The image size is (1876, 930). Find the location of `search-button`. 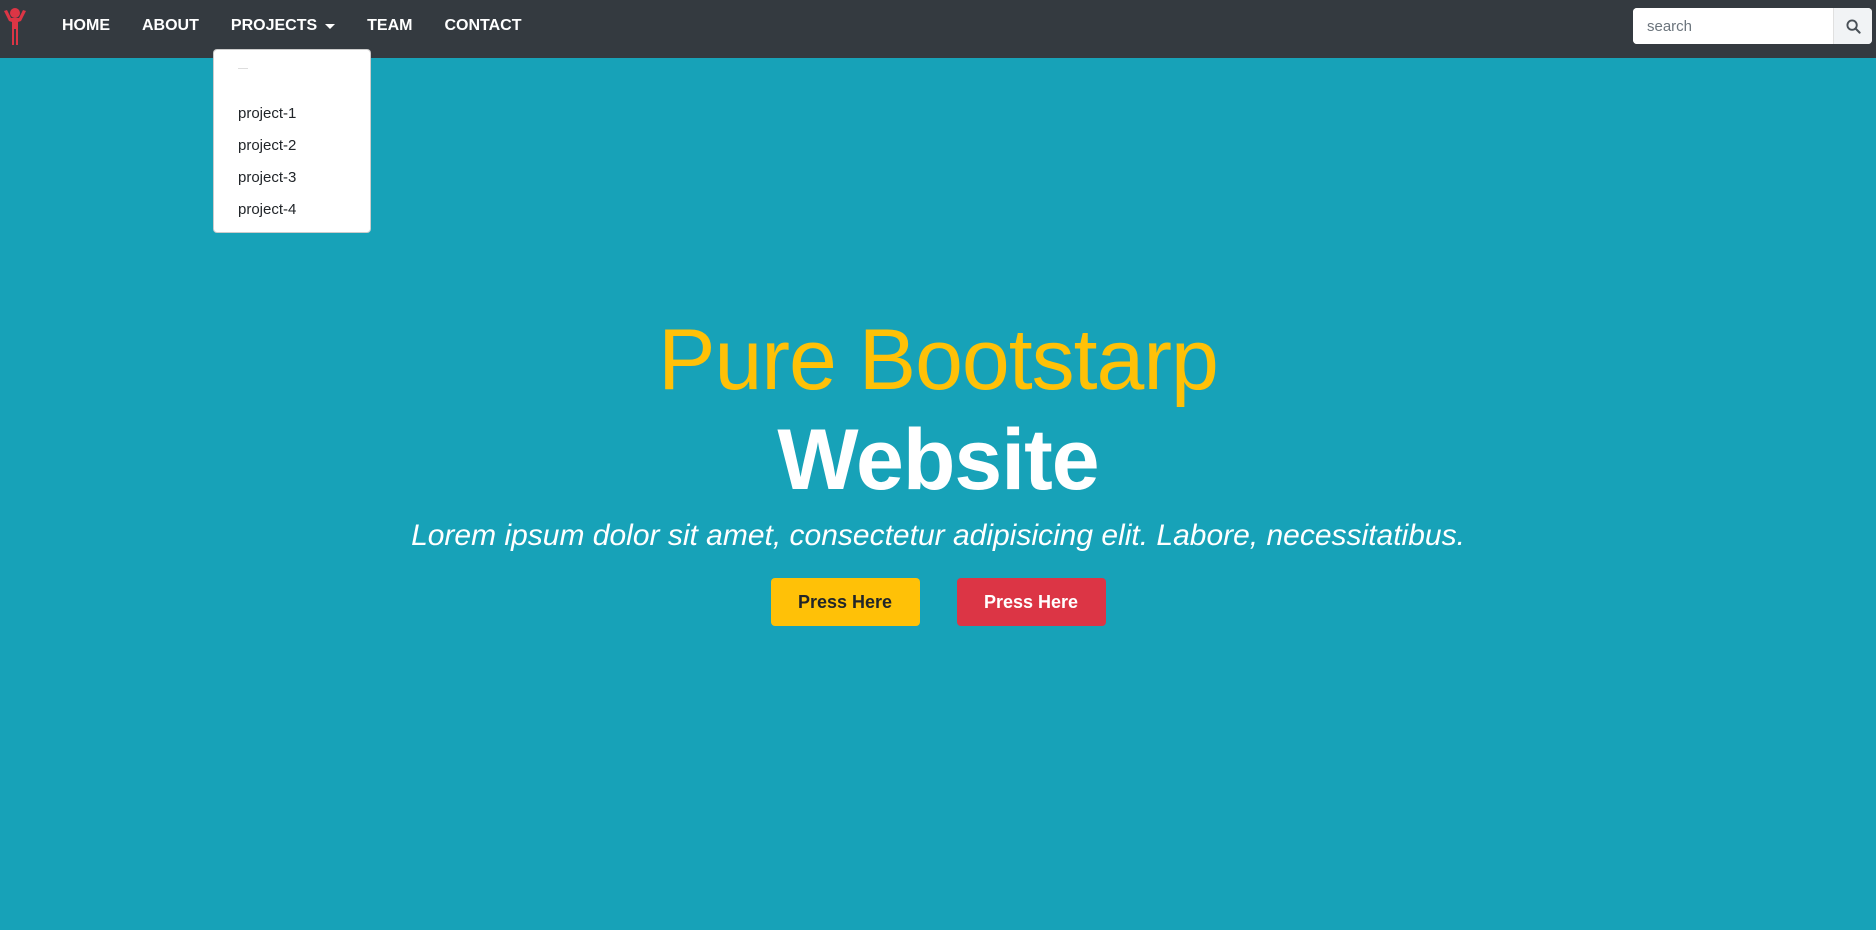

search-button is located at coordinates (1852, 26).